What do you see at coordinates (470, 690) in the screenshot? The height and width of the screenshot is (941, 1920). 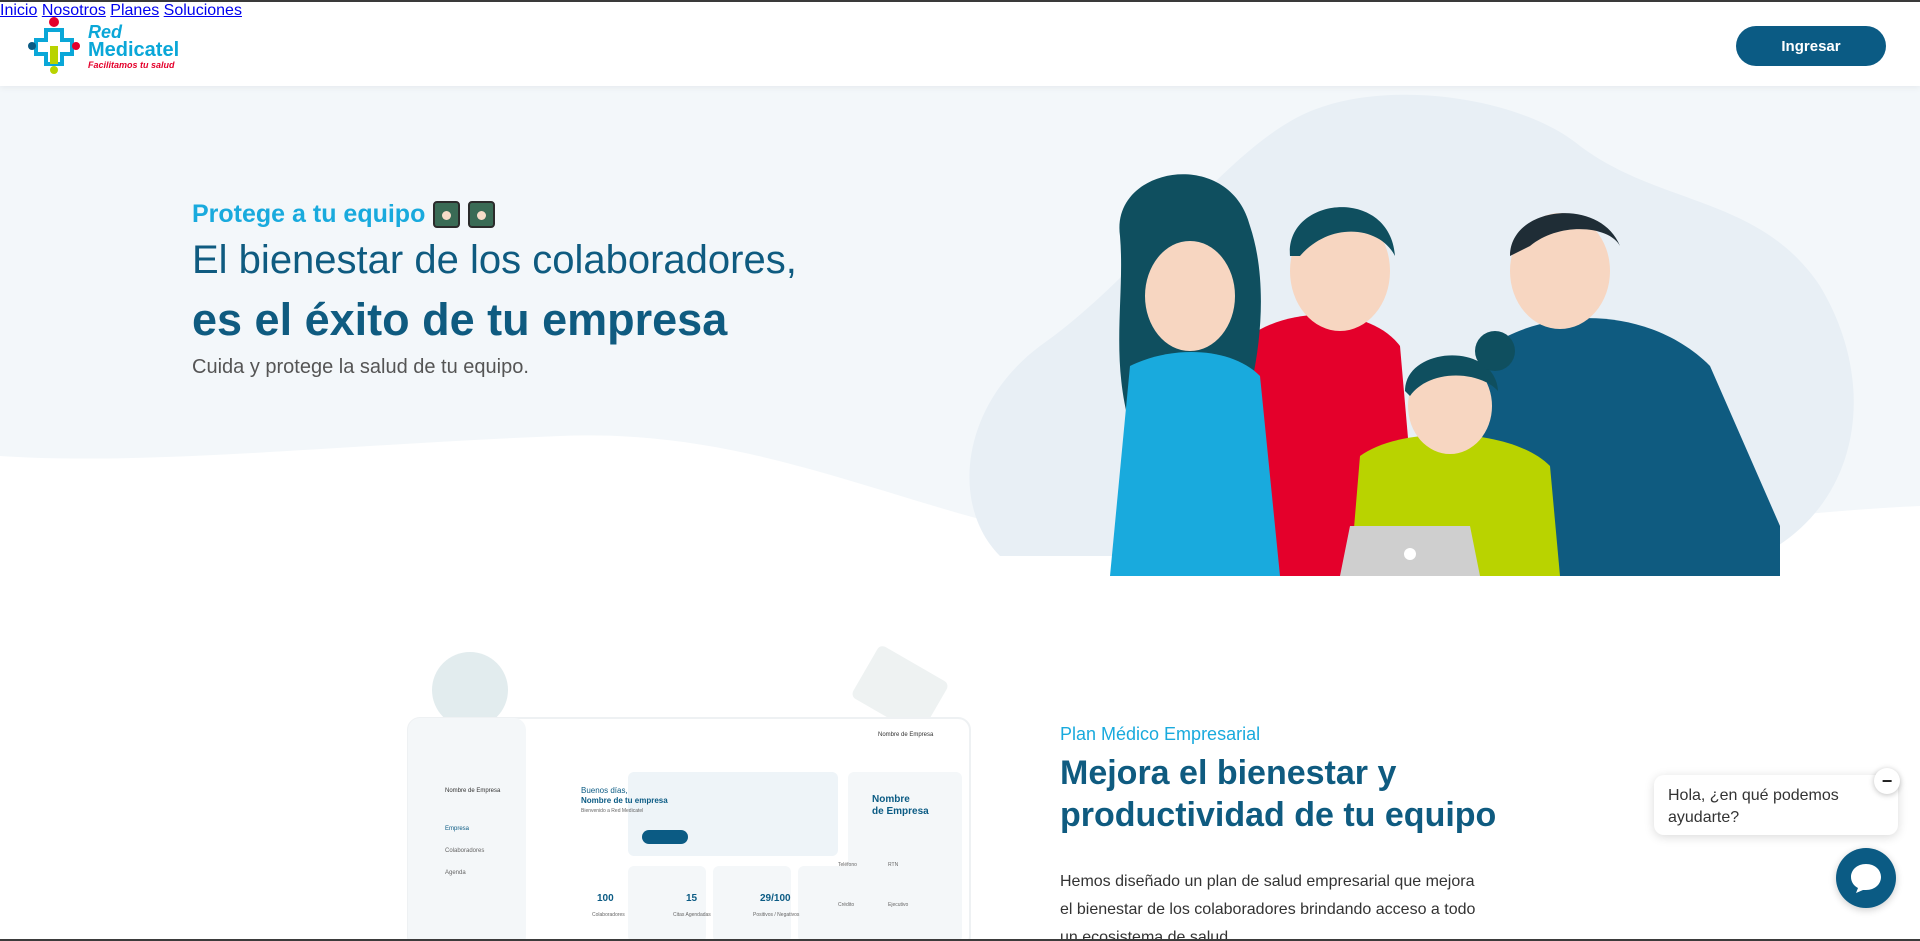 I see `heart-decoration-icon` at bounding box center [470, 690].